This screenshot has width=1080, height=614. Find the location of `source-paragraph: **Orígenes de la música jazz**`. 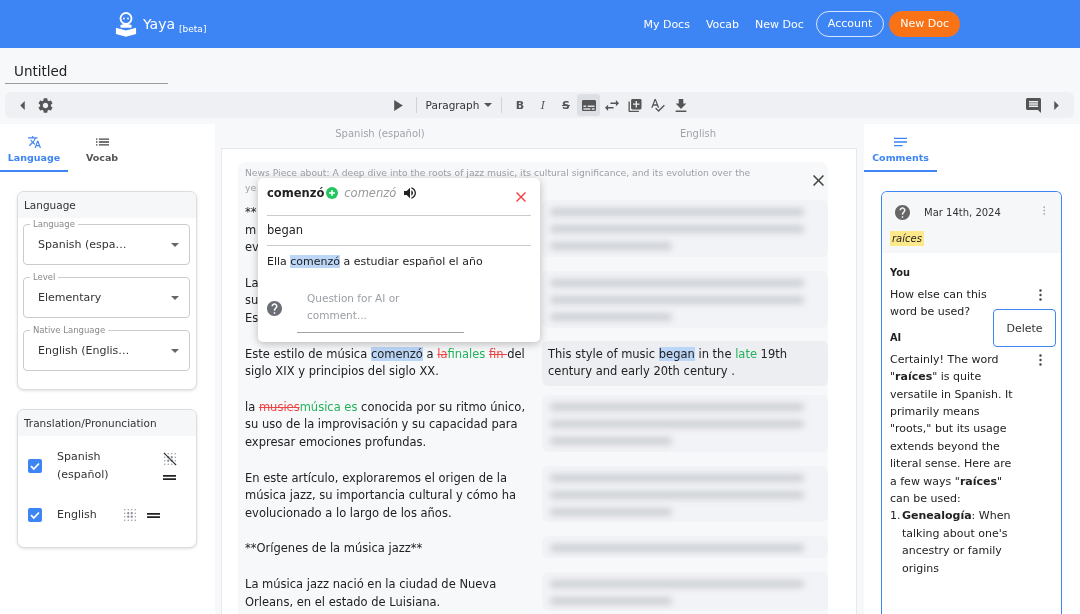

source-paragraph: **Orígenes de la música jazz** is located at coordinates (334, 549).